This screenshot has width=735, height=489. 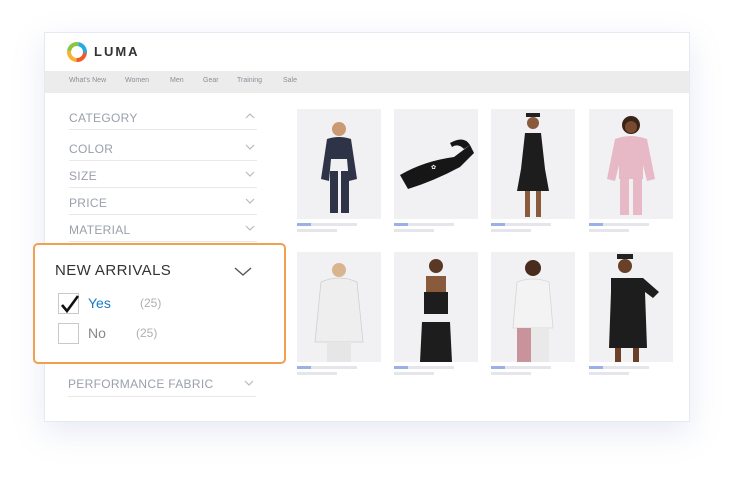 I want to click on product-image: ✿, so click(x=436, y=164).